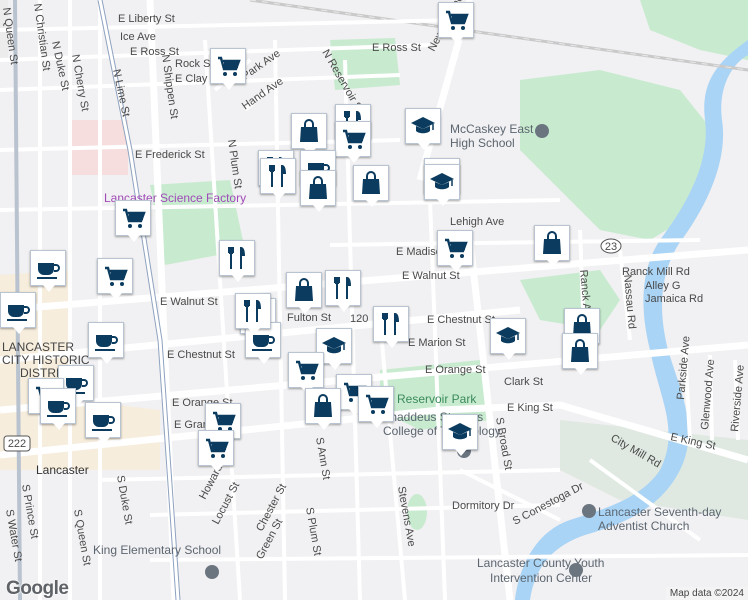 The height and width of the screenshot is (600, 748). I want to click on city-label-lancaster: Lancaster, so click(62, 470).